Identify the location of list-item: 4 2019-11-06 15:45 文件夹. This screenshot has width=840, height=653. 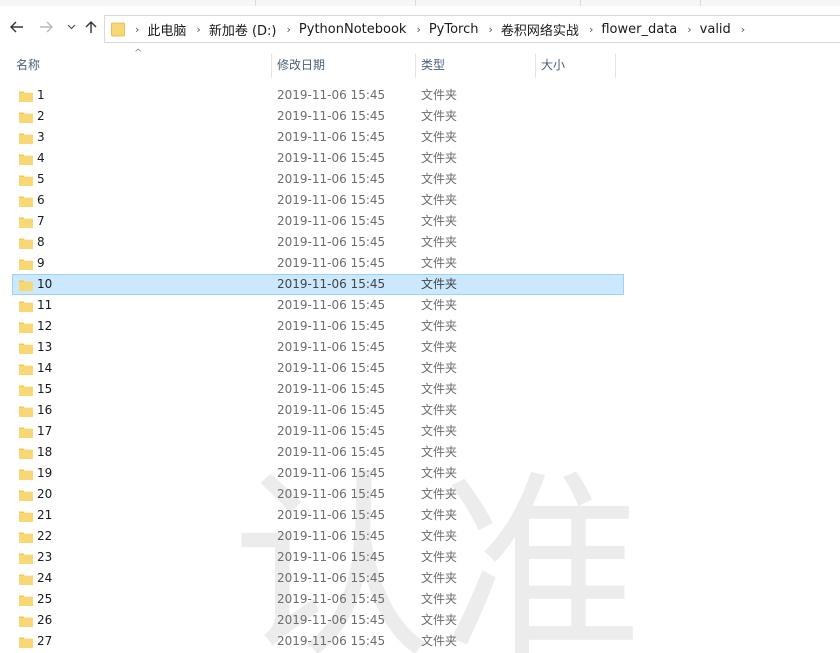
(318, 158).